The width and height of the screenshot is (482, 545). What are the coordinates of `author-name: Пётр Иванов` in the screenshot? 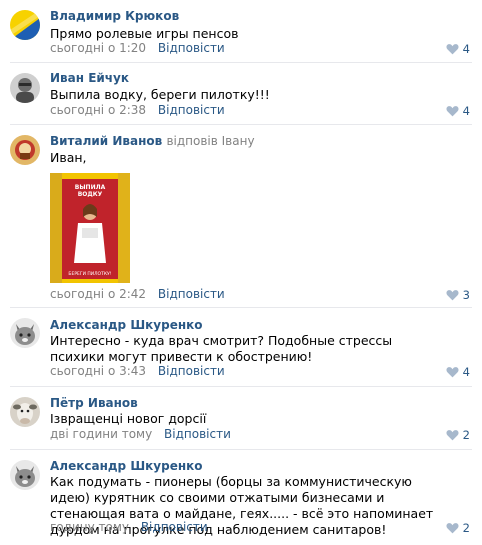 It's located at (94, 403).